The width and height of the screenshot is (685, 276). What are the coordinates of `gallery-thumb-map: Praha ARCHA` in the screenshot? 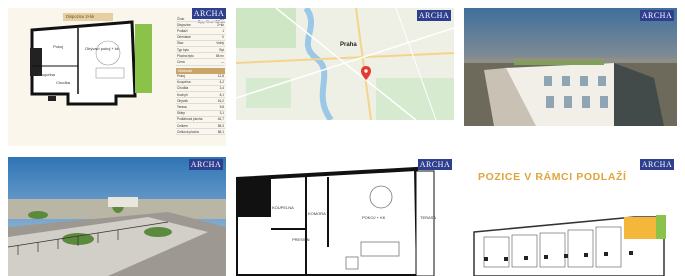 It's located at (345, 64).